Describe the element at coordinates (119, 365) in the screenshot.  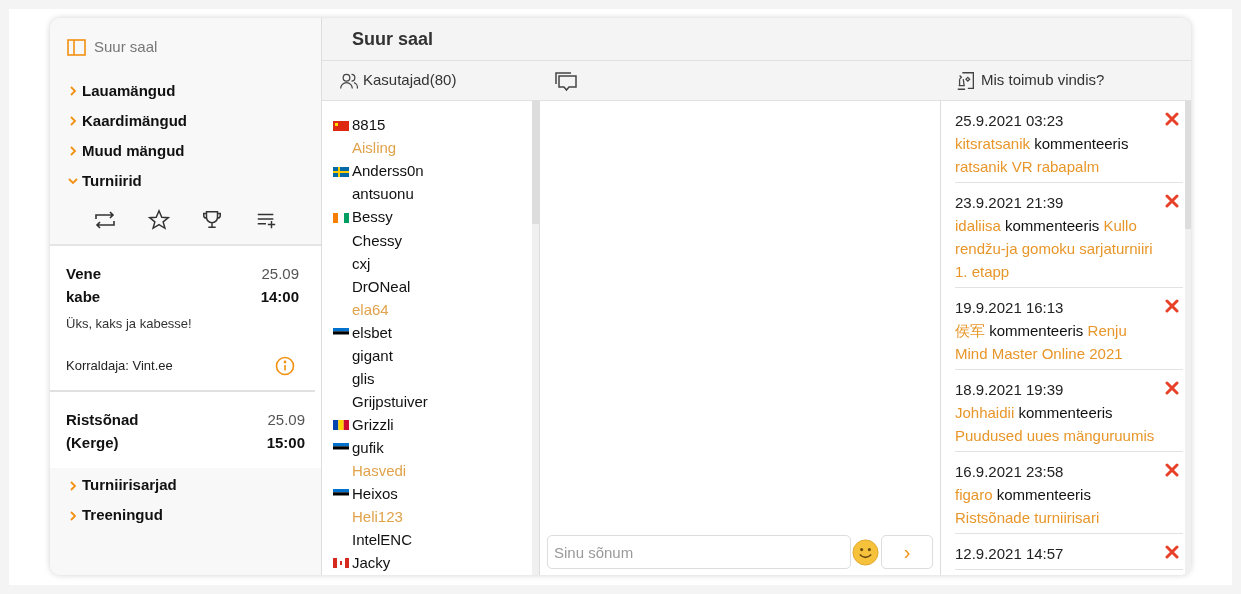
I see `organizer-label: Korraldaja: Vint.ee` at that location.